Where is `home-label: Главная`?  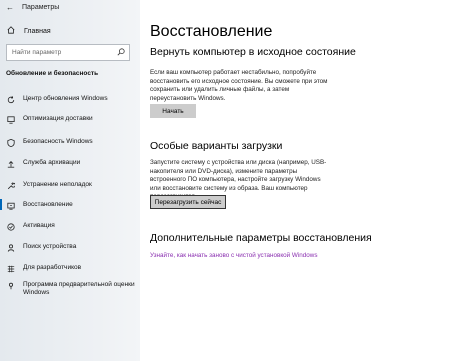 home-label: Главная is located at coordinates (37, 31).